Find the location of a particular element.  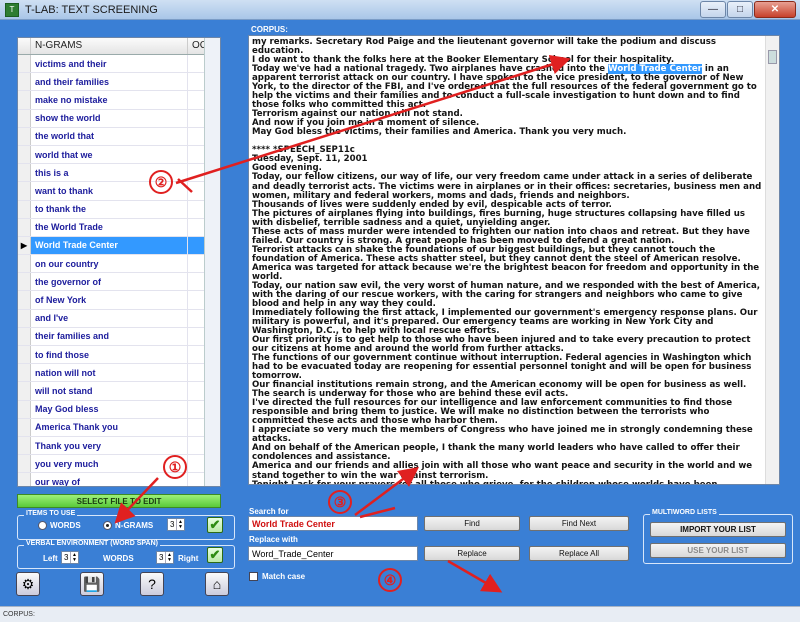

ngram-cell: and their families is located at coordinates (109, 82).